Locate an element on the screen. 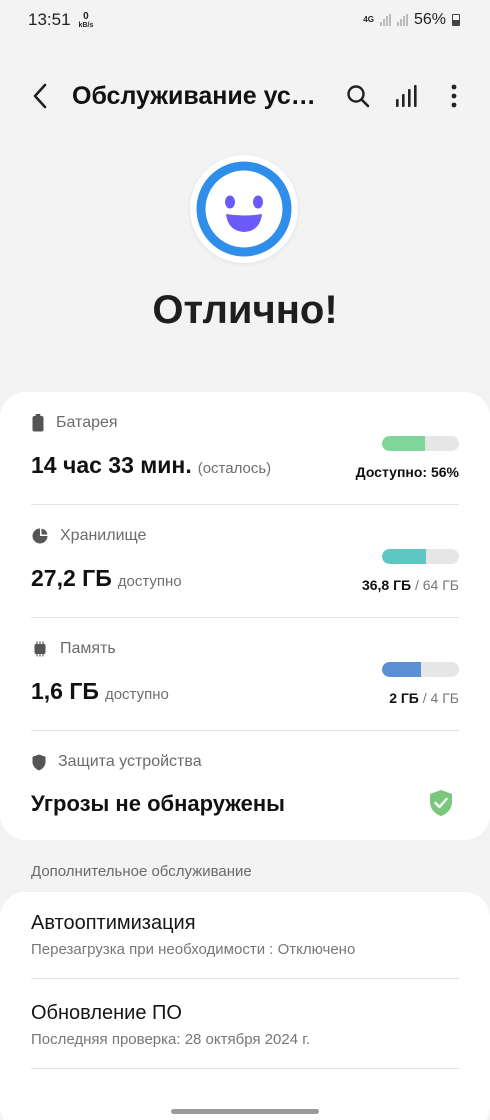  statistics-button is located at coordinates (406, 96).